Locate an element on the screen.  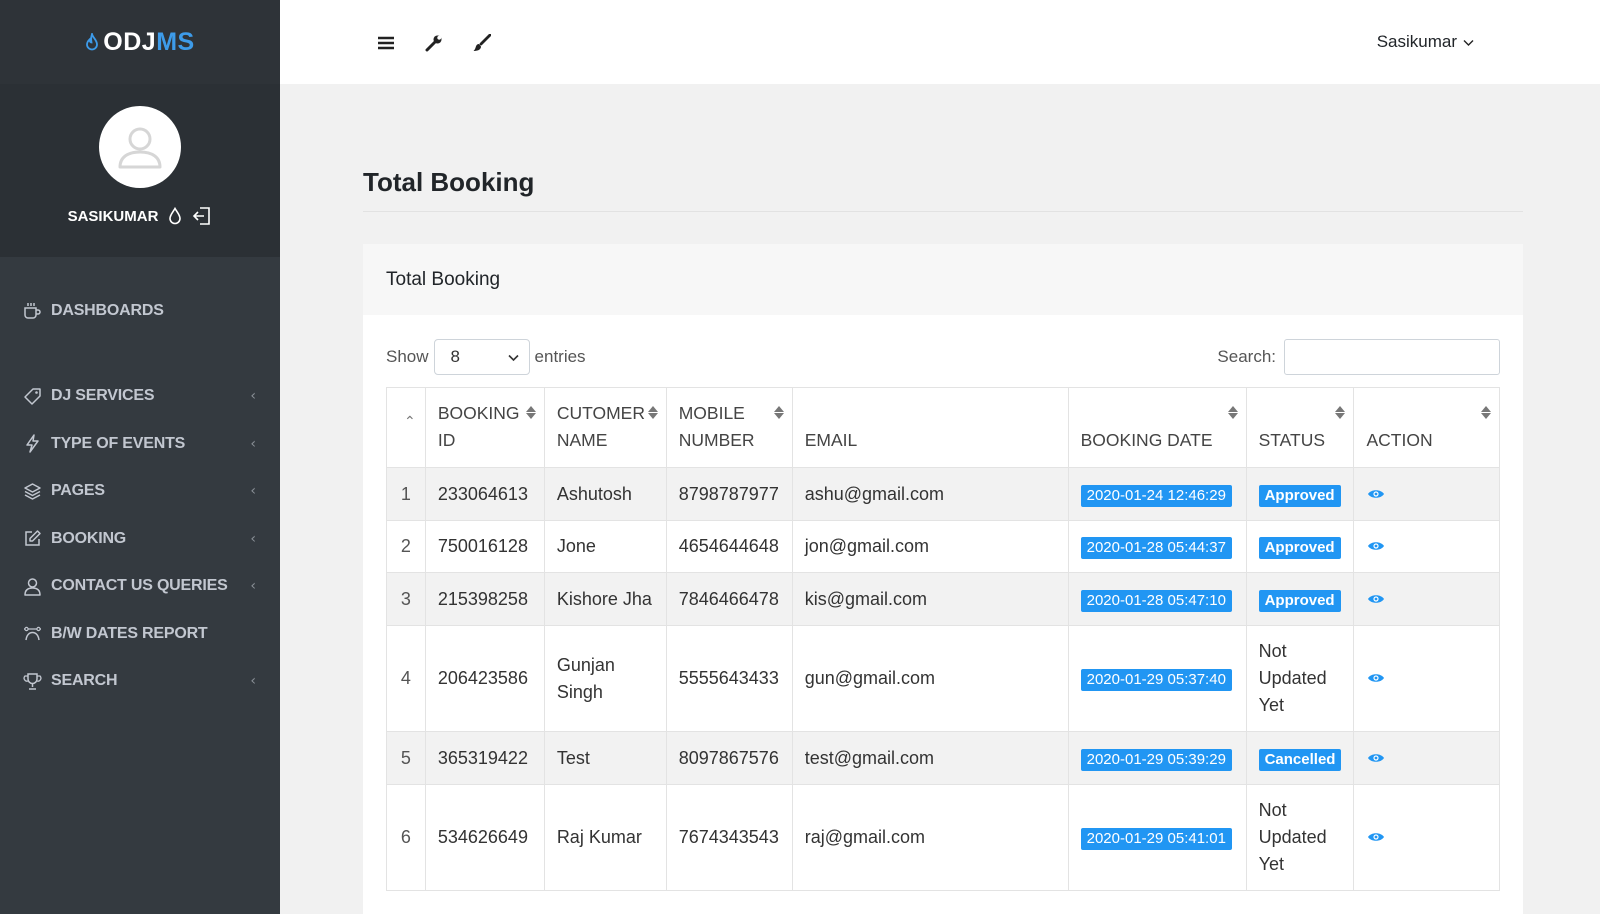
page-title: Total Booking is located at coordinates (449, 182).